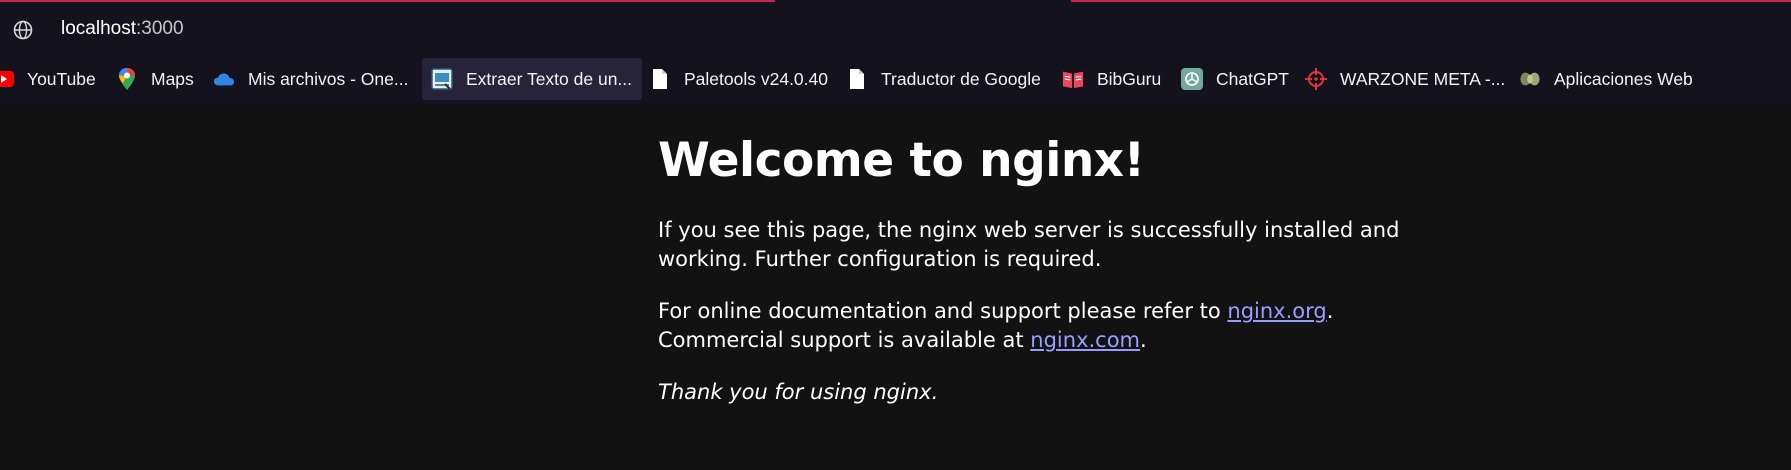  What do you see at coordinates (1252, 78) in the screenshot?
I see `bookmark-label: ChatGPT` at bounding box center [1252, 78].